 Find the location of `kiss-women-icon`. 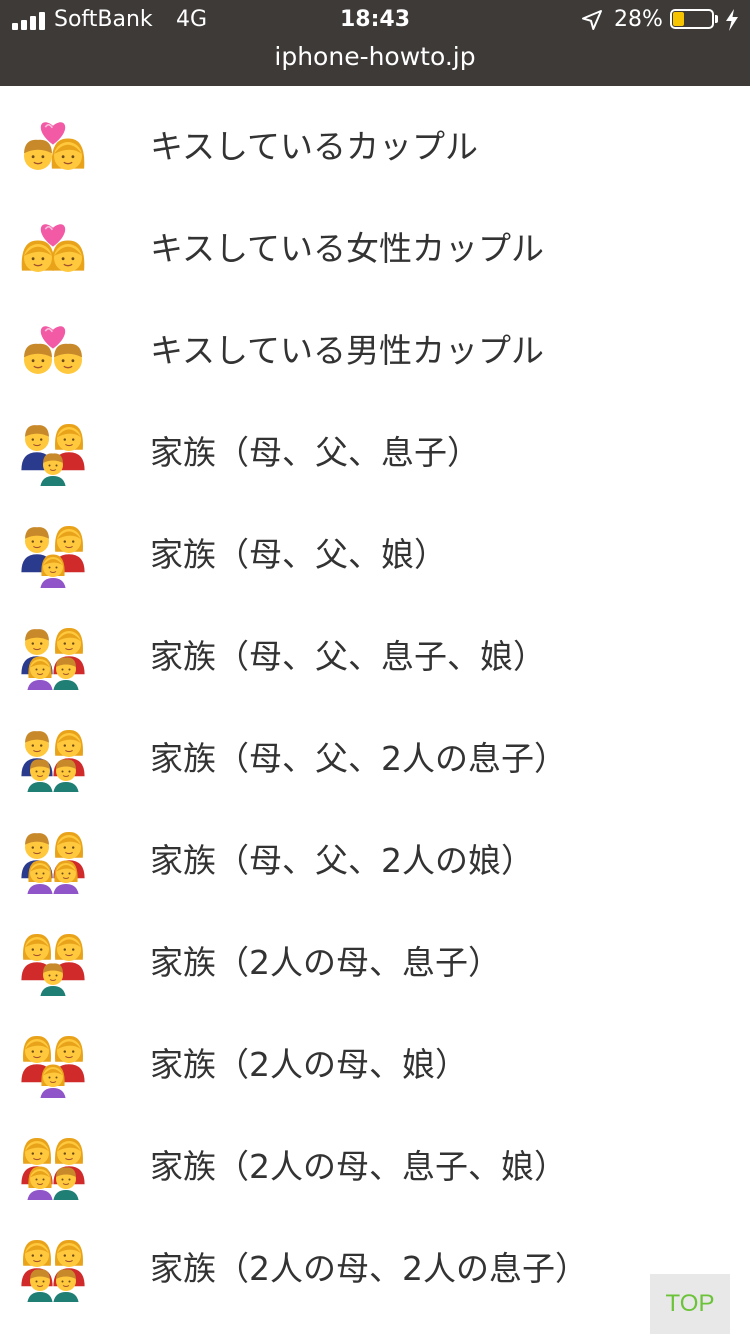

kiss-women-icon is located at coordinates (53, 248).